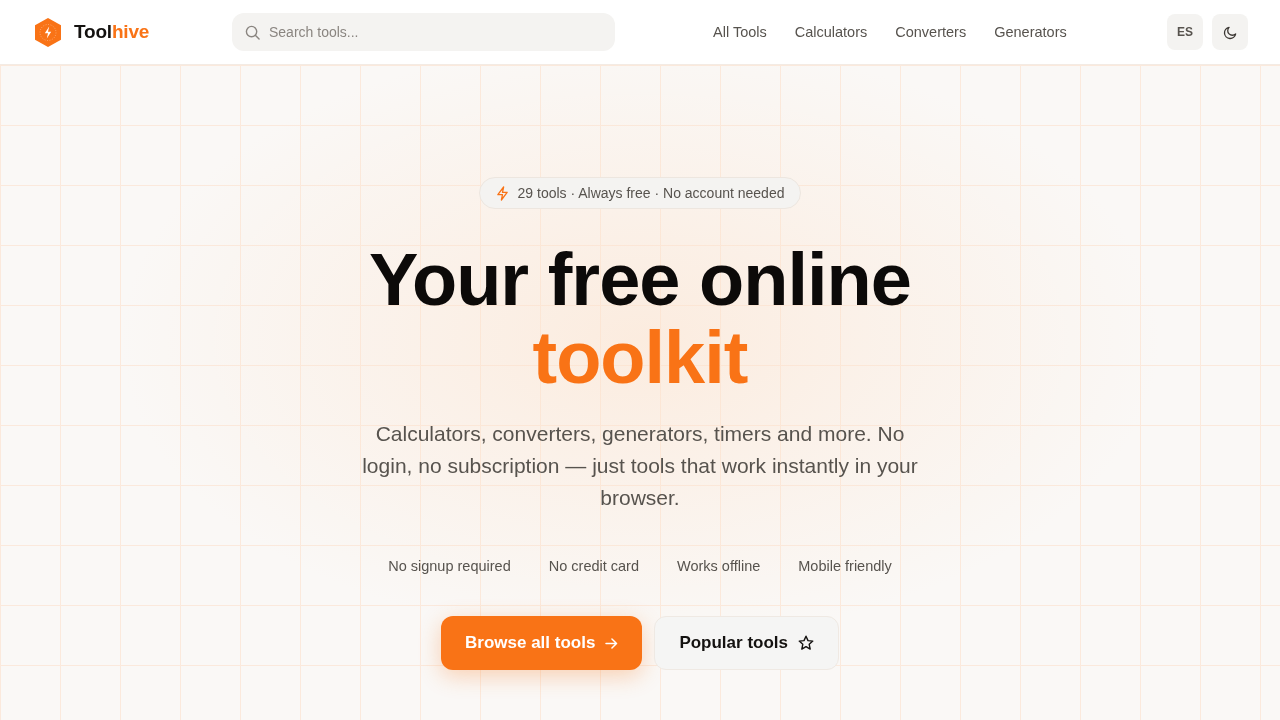 The image size is (1280, 720). What do you see at coordinates (1030, 32) in the screenshot?
I see `nav-link: Generators` at bounding box center [1030, 32].